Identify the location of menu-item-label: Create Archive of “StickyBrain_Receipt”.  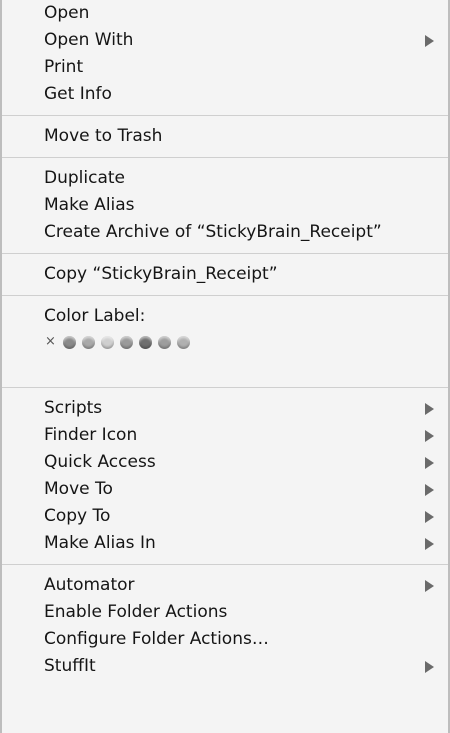
(213, 232).